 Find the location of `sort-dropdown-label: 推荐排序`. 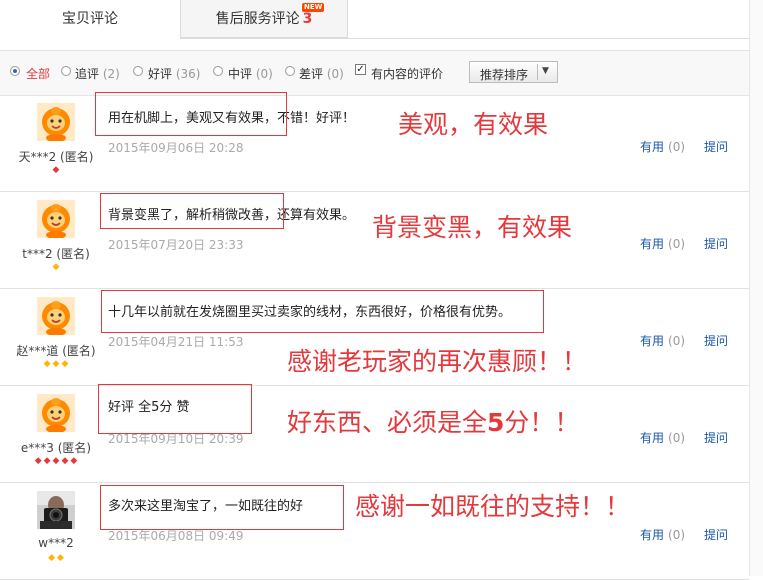

sort-dropdown-label: 推荐排序 is located at coordinates (504, 75).